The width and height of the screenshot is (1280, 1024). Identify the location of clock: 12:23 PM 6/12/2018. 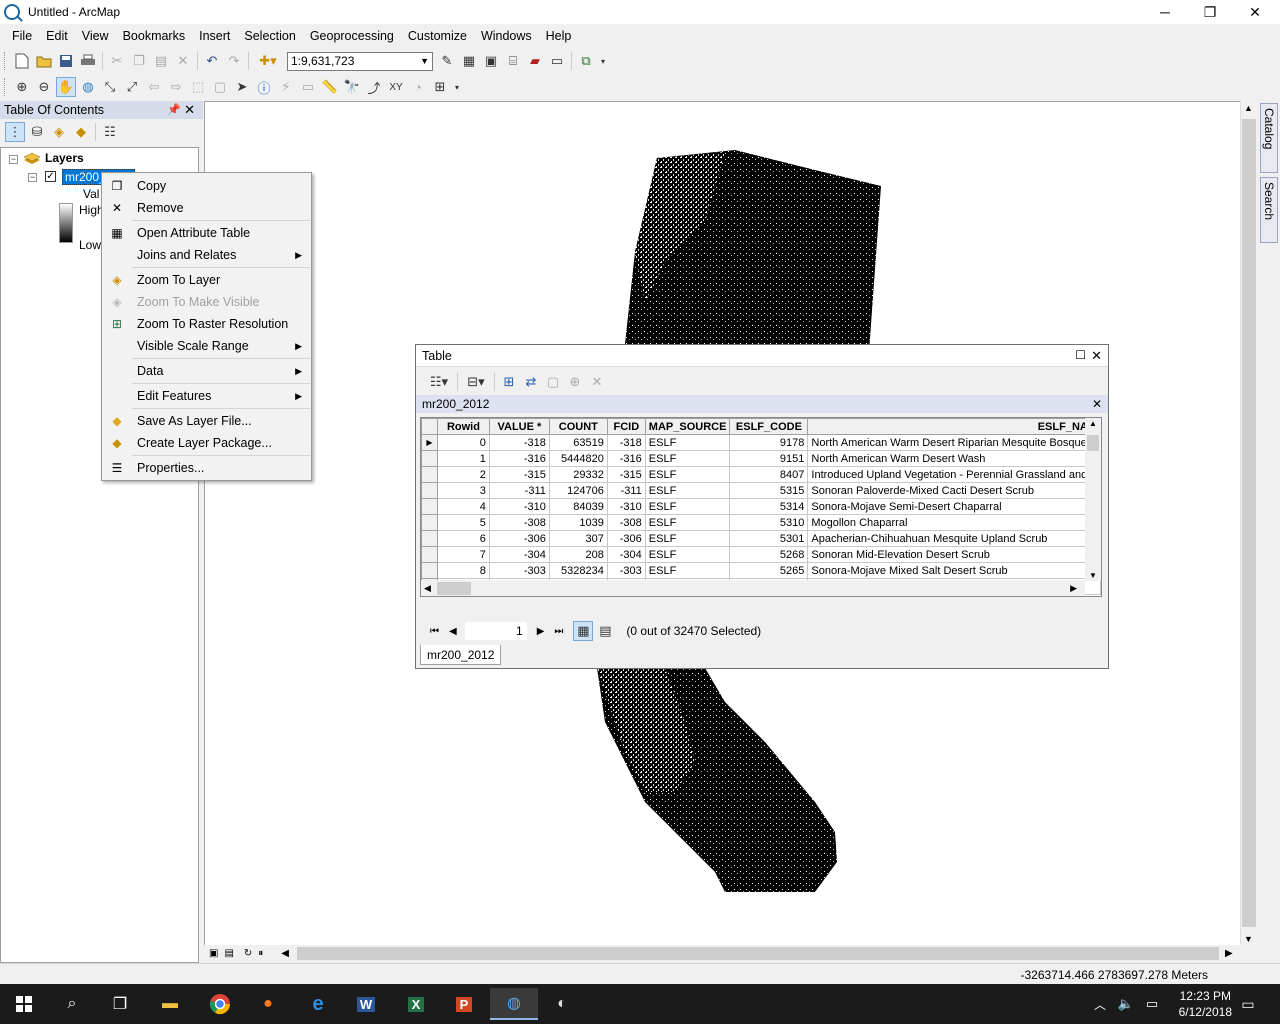
(1205, 1004).